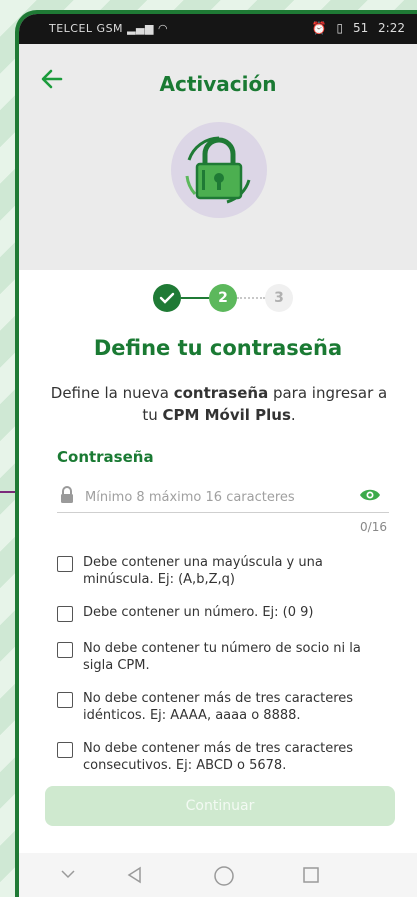 The width and height of the screenshot is (417, 897). I want to click on rule-number: Debe contener un número. Ej: (0 9), so click(225, 614).